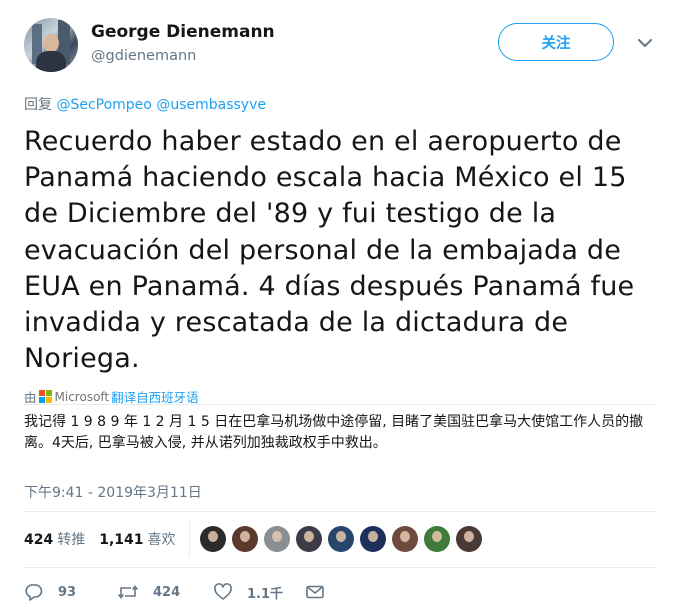 This screenshot has height=610, width=677. I want to click on retweets-label: 转推, so click(71, 540).